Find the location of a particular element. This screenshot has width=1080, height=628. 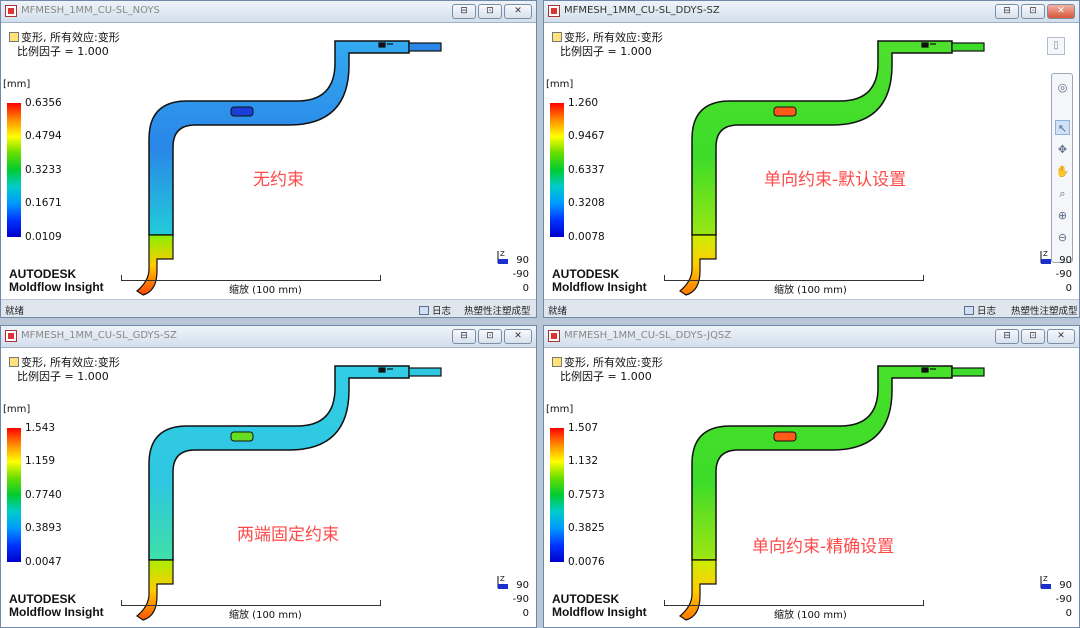

window-title: MFMESH_1MM_CU-SL_GDYS-SZ is located at coordinates (99, 335).